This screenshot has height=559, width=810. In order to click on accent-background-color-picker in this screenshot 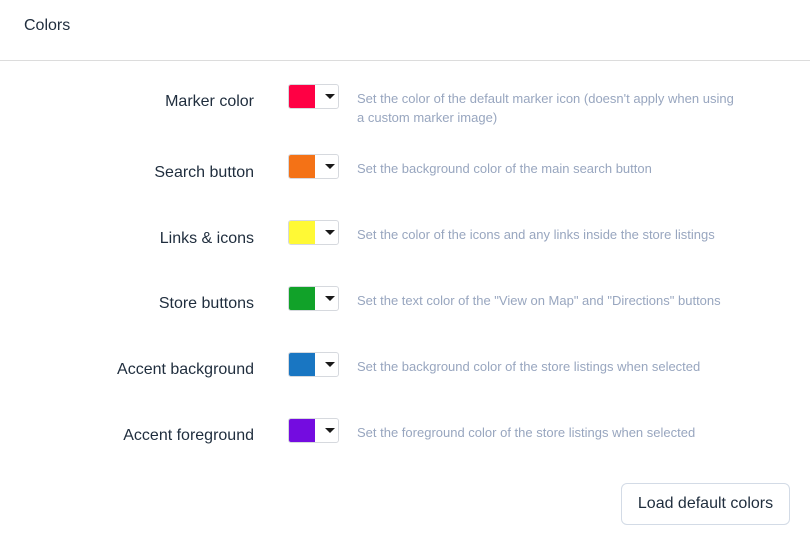, I will do `click(313, 364)`.